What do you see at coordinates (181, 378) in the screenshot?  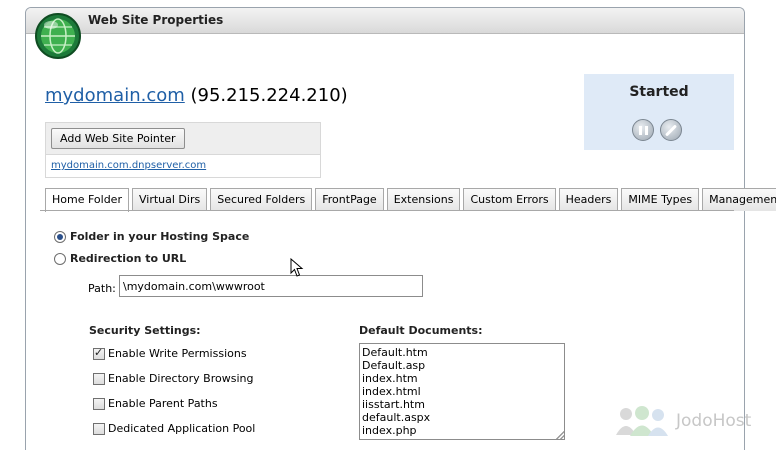 I see `directory-browsing-label: Enable Directory Browsing` at bounding box center [181, 378].